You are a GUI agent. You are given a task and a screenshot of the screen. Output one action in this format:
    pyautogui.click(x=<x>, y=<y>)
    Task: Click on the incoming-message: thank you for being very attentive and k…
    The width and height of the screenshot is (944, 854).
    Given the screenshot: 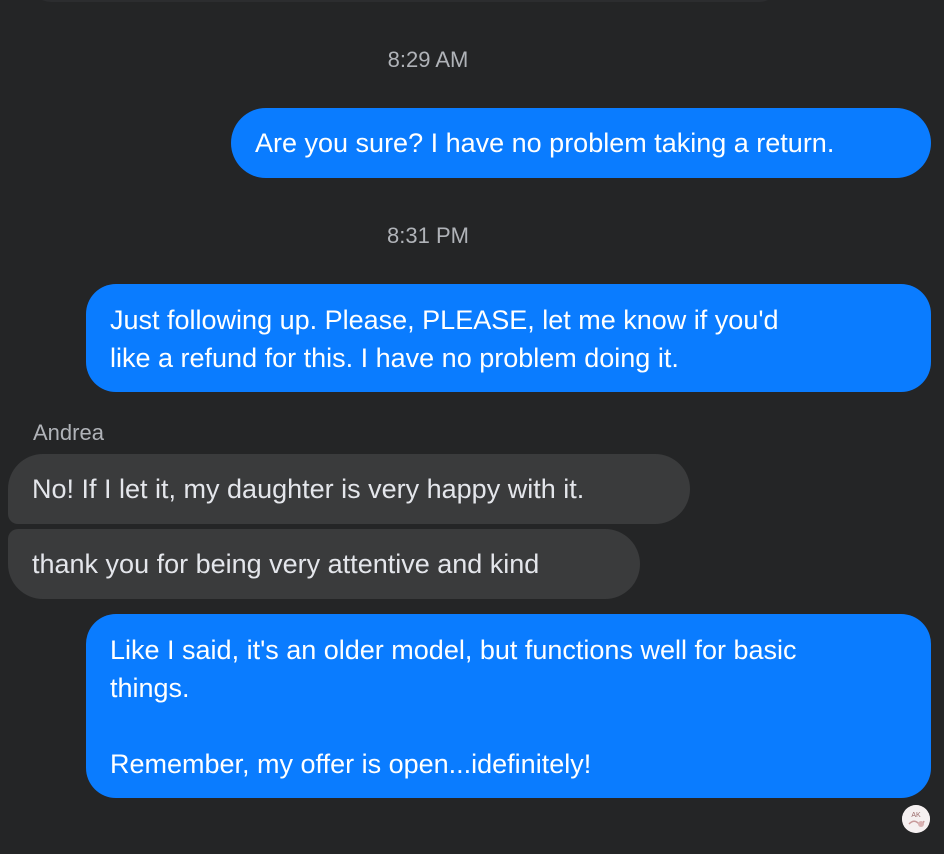 What is the action you would take?
    pyautogui.click(x=324, y=564)
    